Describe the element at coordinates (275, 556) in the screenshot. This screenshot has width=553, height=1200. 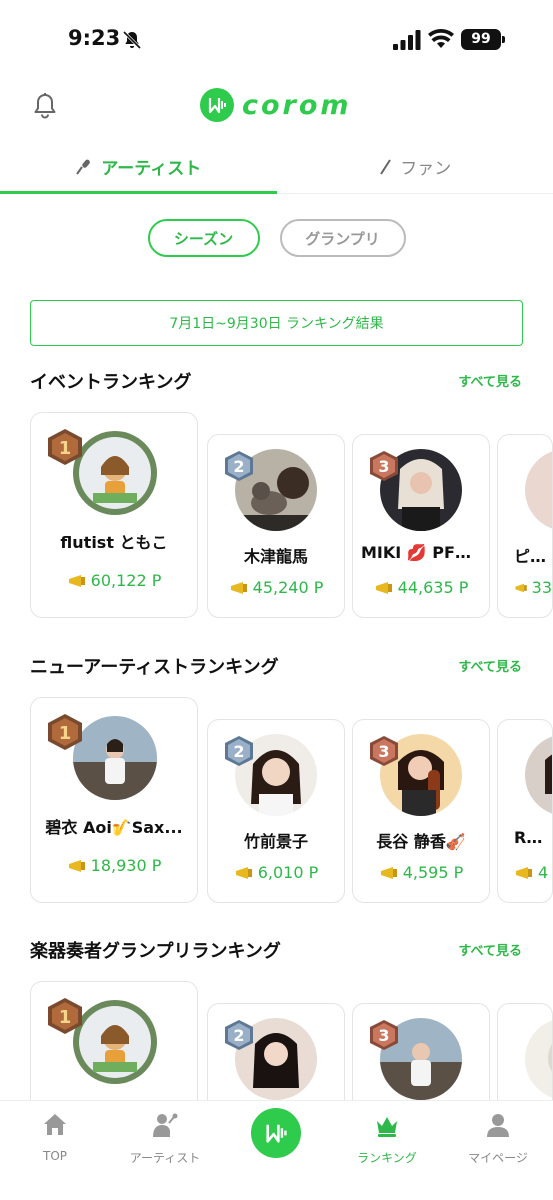
I see `artist-name: 木津龍馬` at that location.